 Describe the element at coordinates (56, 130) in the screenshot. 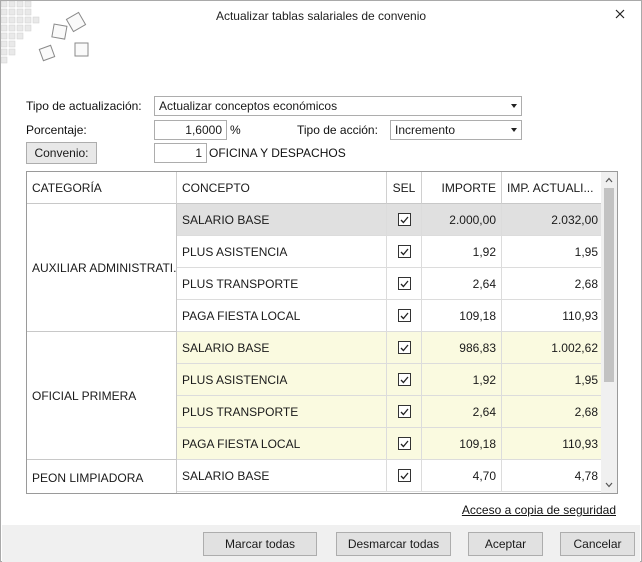

I see `porcentaje-label: Porcentaje:` at that location.